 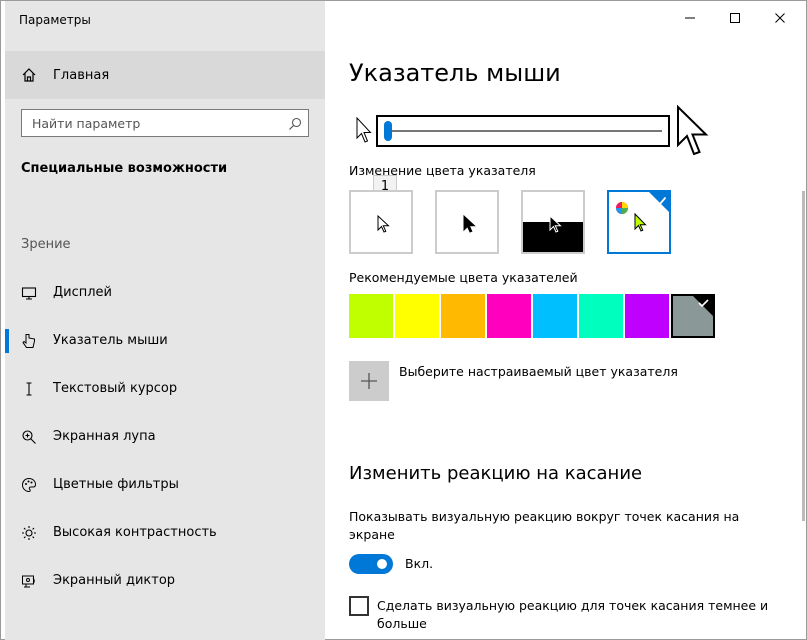 I want to click on sidebar-item-label: Экранная лупа, so click(x=104, y=436).